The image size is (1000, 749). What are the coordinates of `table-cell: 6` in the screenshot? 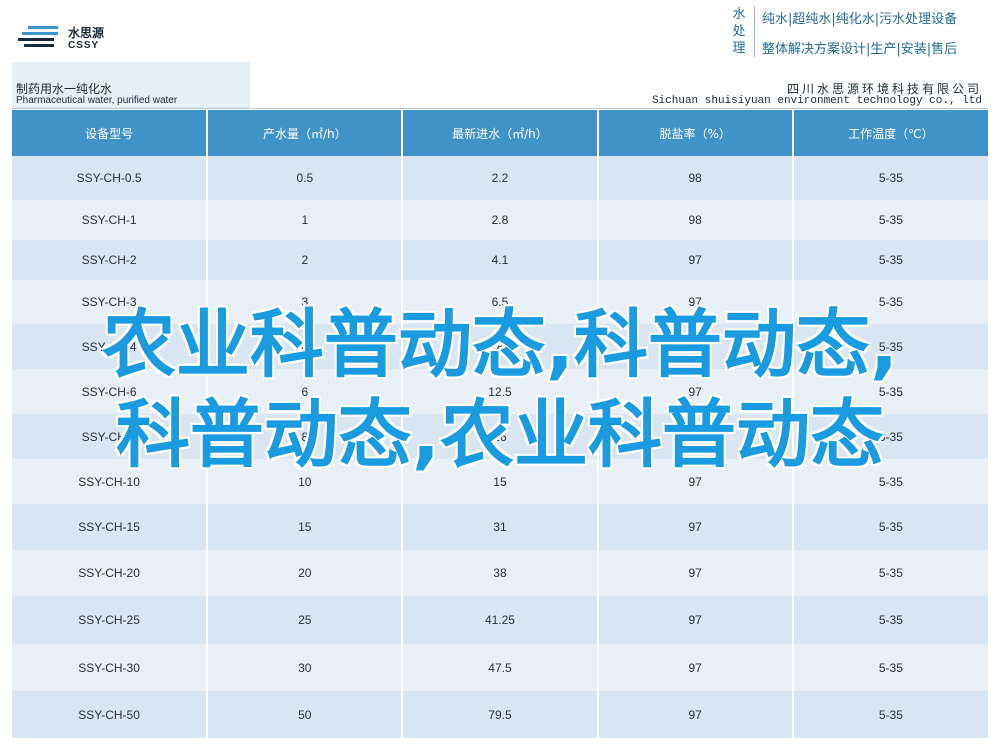 It's located at (305, 391).